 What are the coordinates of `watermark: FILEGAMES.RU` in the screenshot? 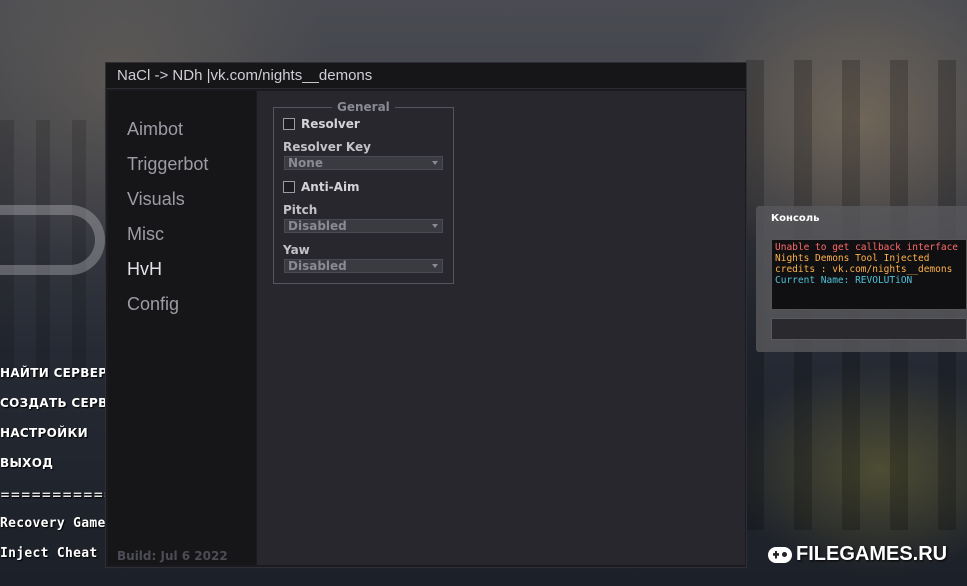 It's located at (857, 554).